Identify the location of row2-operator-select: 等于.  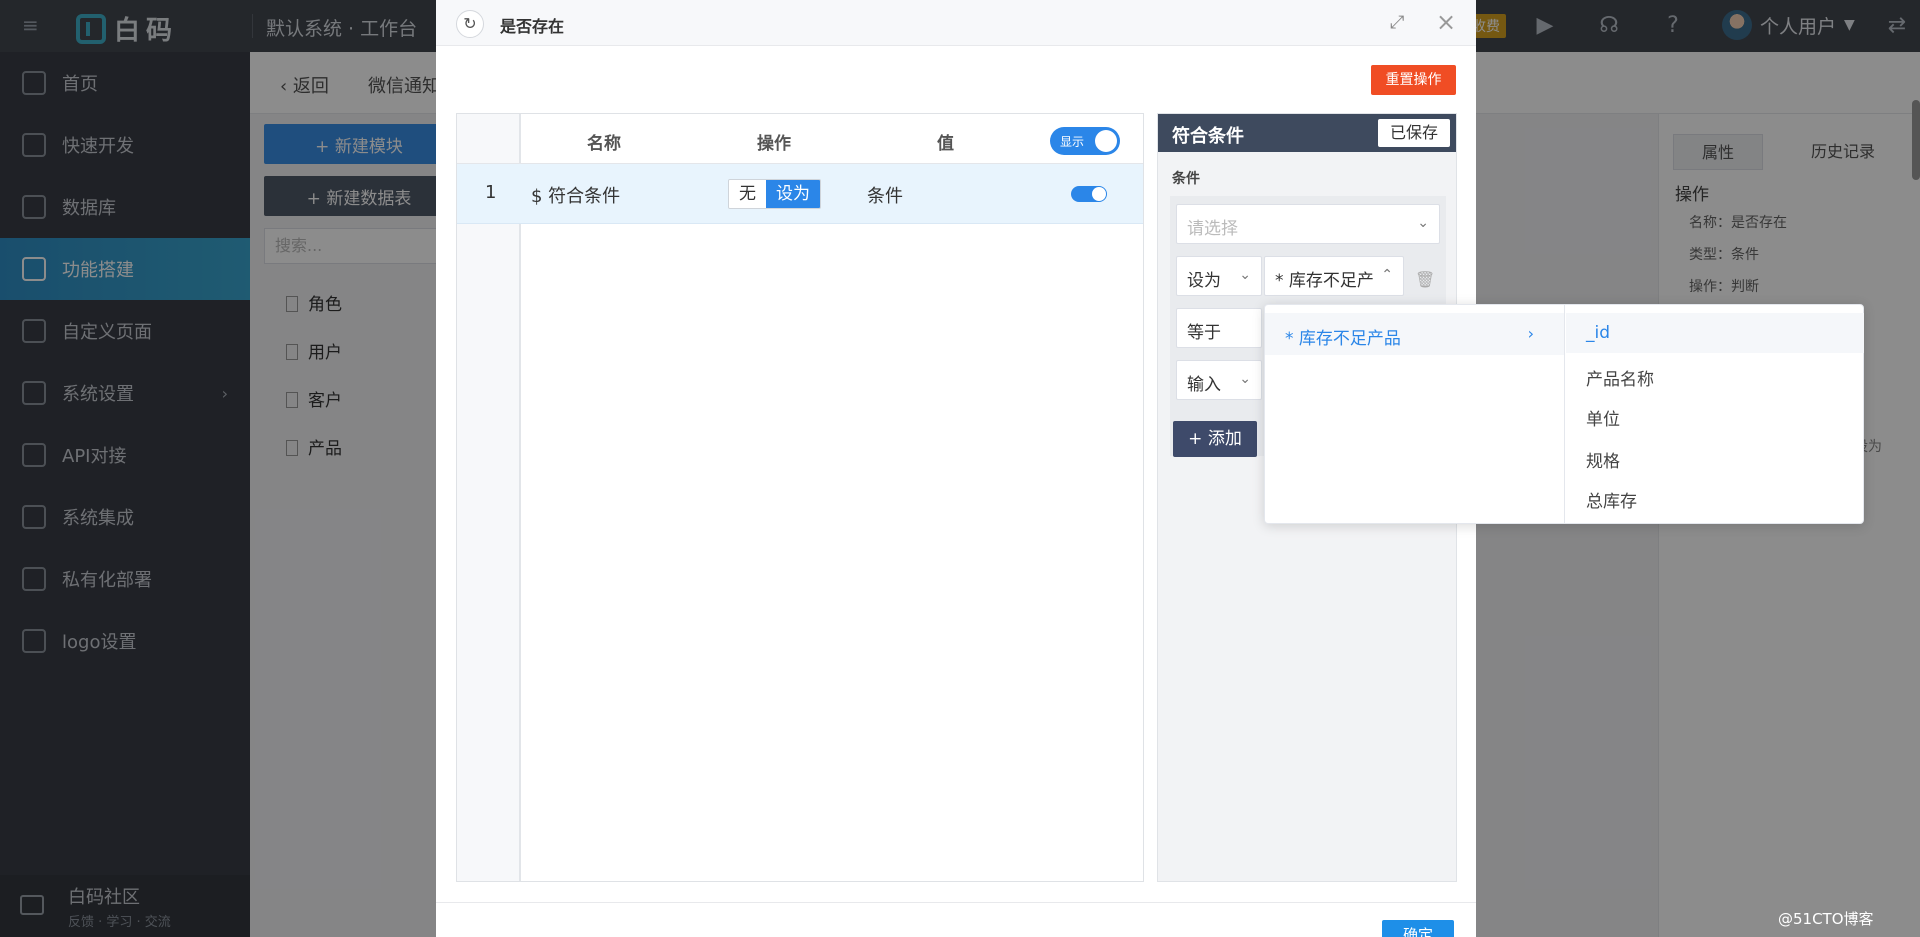
(1219, 328).